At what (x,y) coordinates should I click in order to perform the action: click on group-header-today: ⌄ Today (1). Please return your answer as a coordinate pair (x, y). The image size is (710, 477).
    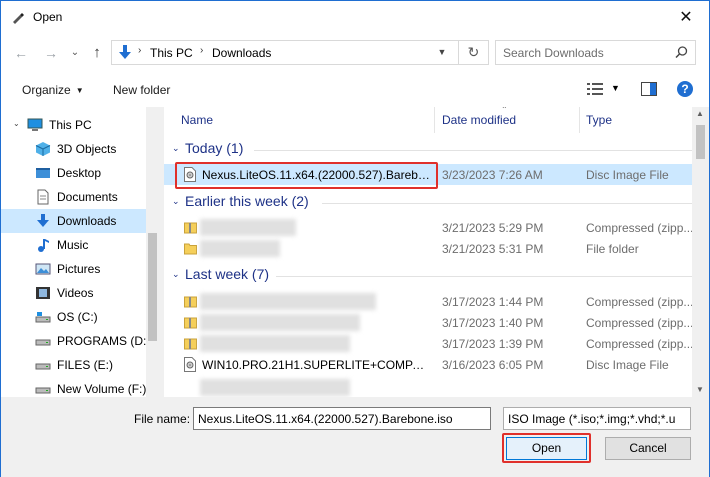
    Looking at the image, I should click on (428, 150).